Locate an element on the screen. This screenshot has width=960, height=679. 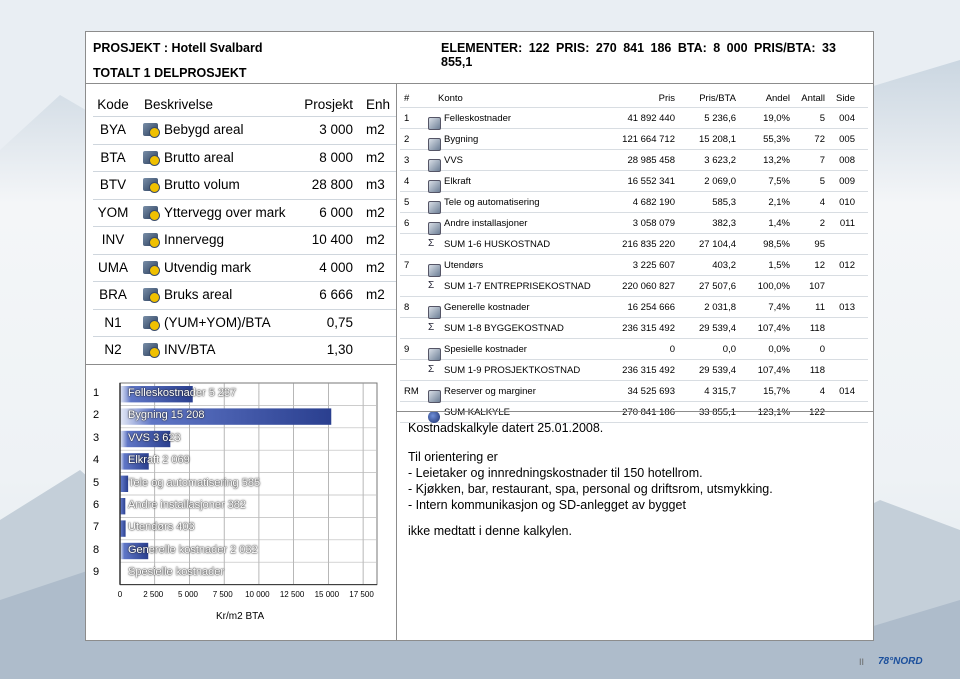
row-code: N2 is located at coordinates (113, 349).